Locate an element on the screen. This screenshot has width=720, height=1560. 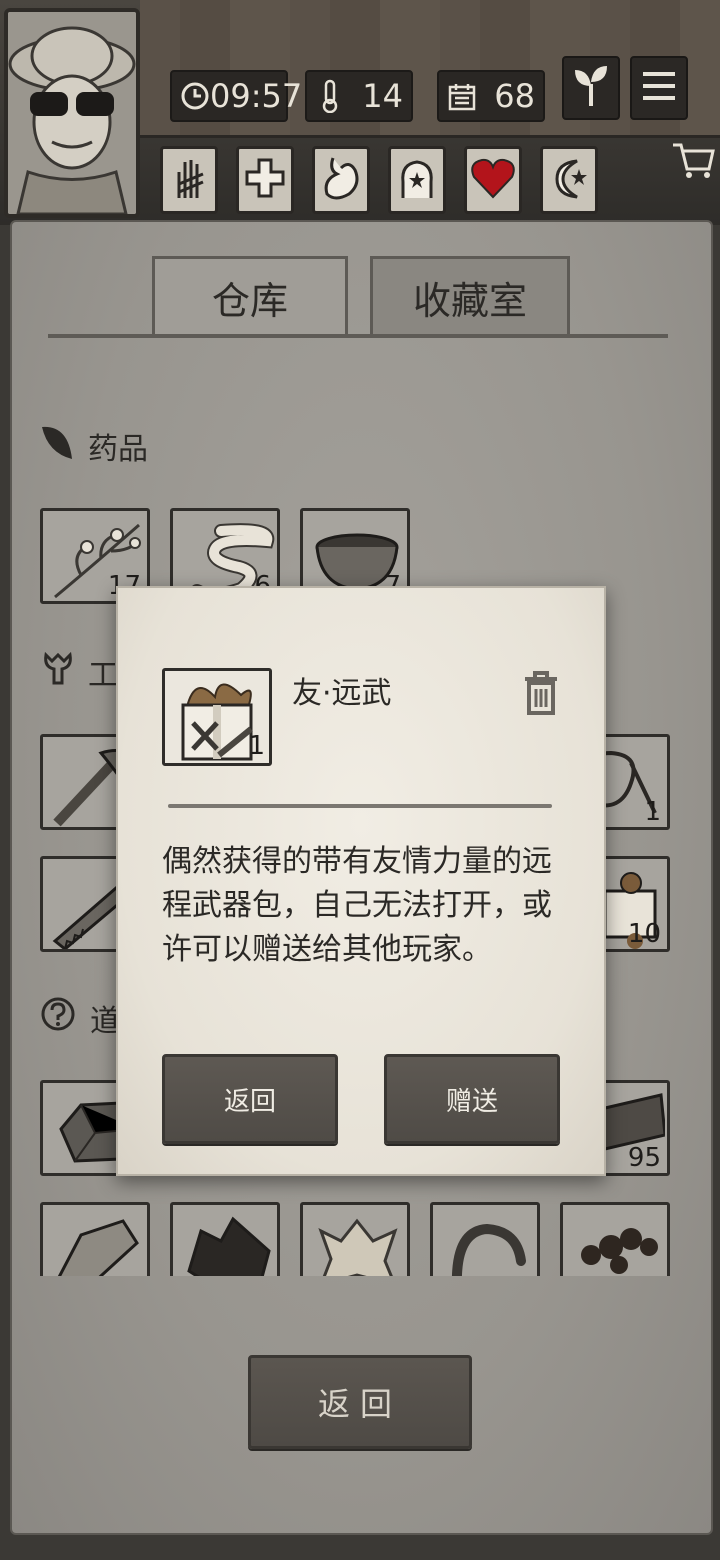
time-value: 09:57 is located at coordinates (256, 96).